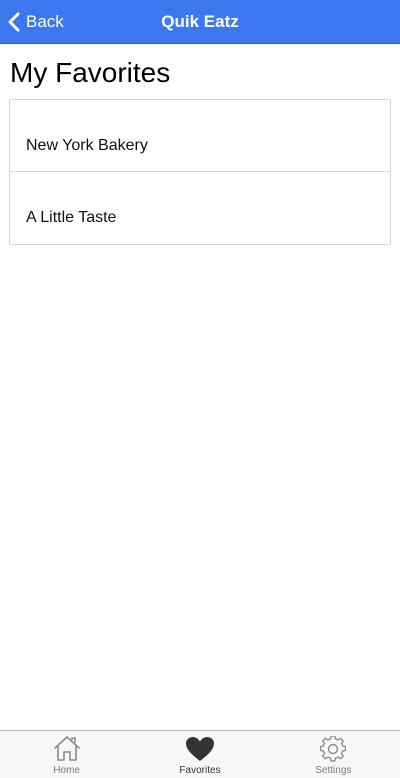  What do you see at coordinates (200, 770) in the screenshot?
I see `tab-label: Favorites` at bounding box center [200, 770].